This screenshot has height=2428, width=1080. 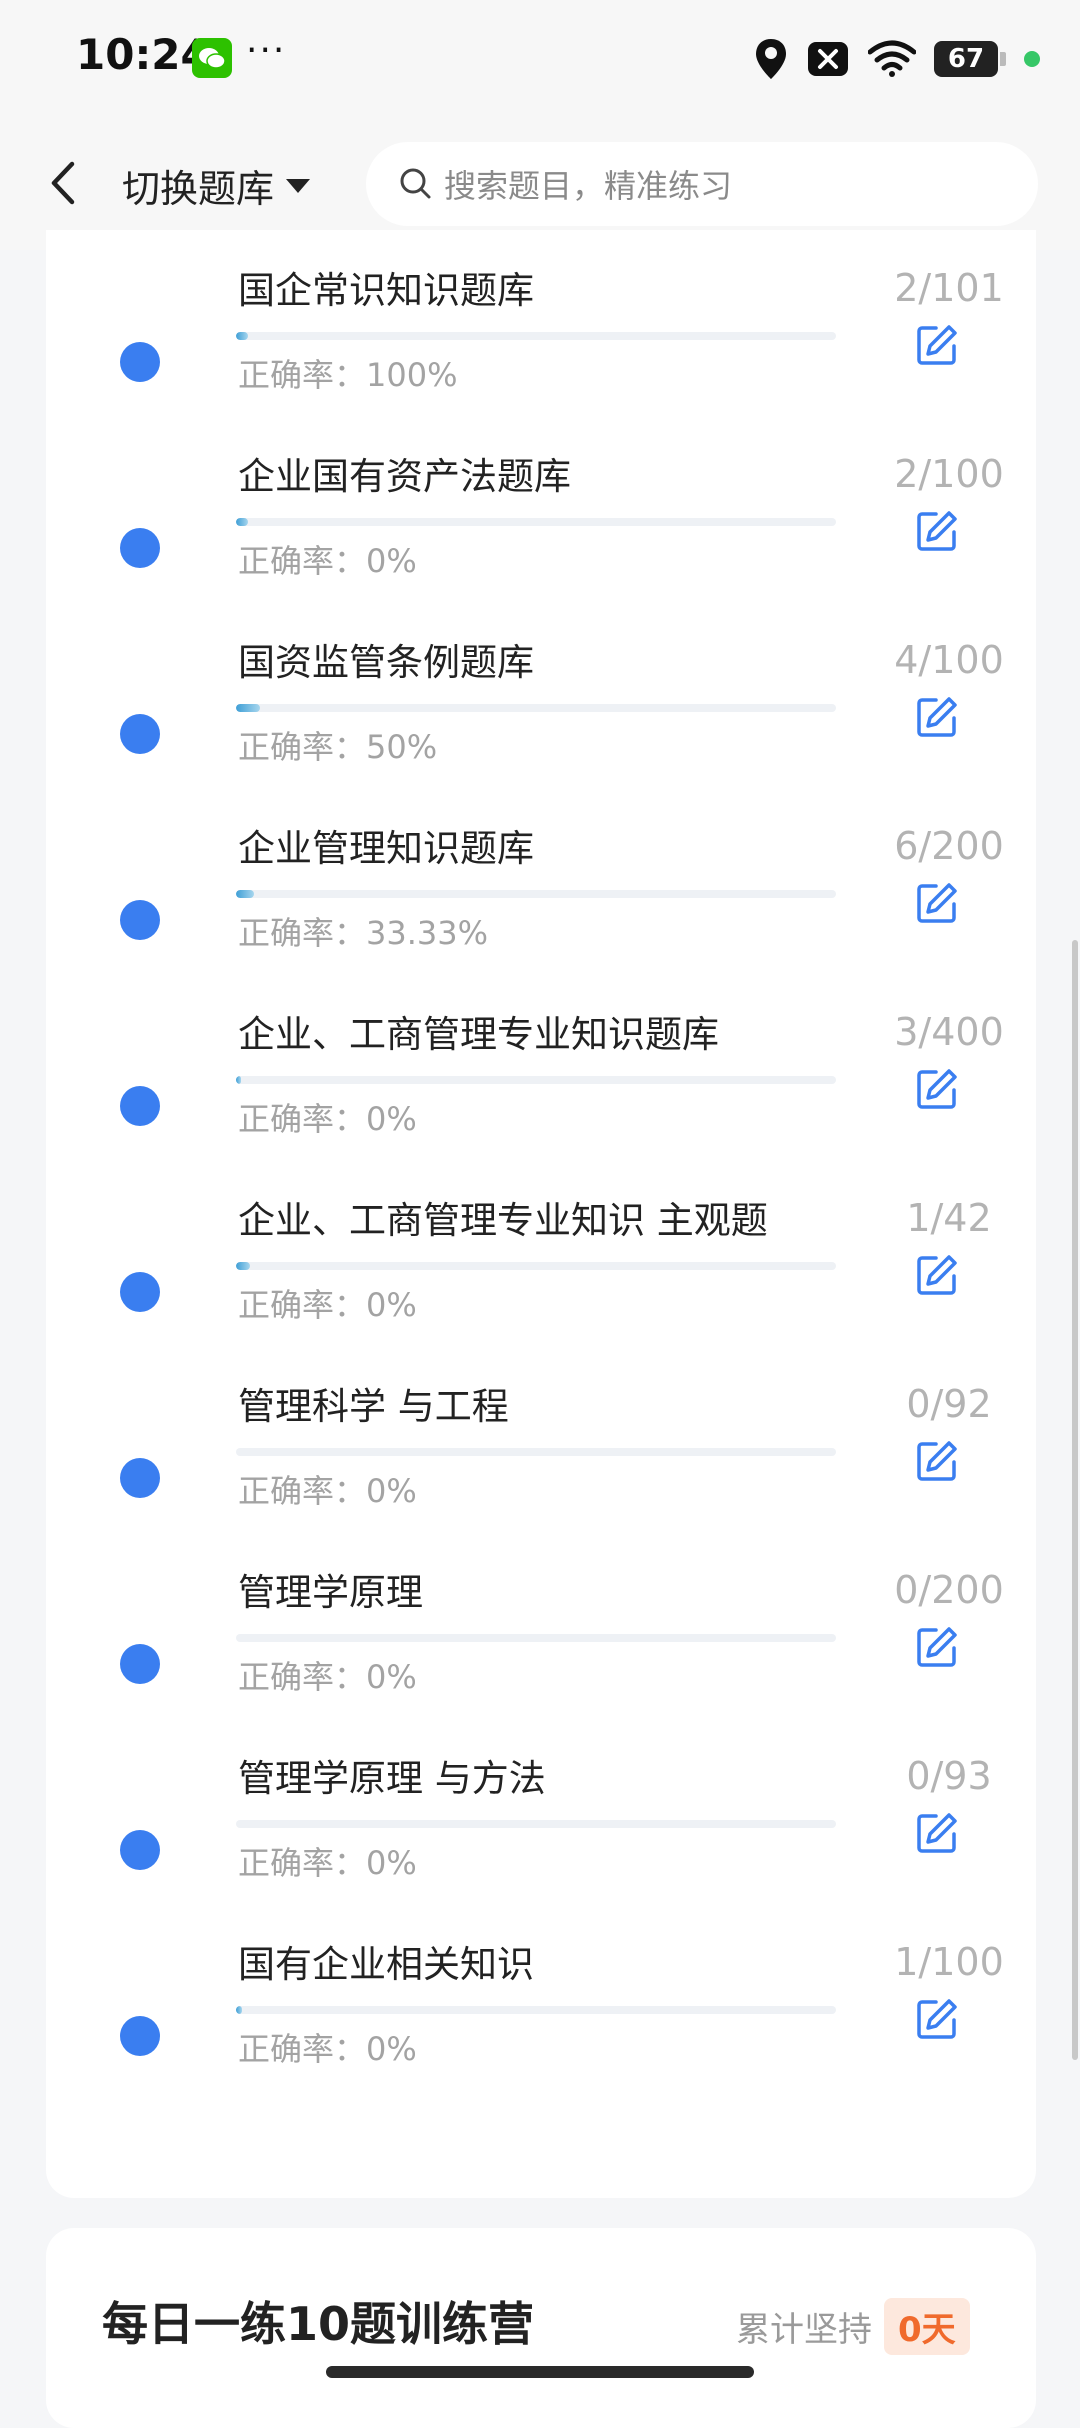 What do you see at coordinates (330, 1592) in the screenshot?
I see `bank-title: 管理学原理` at bounding box center [330, 1592].